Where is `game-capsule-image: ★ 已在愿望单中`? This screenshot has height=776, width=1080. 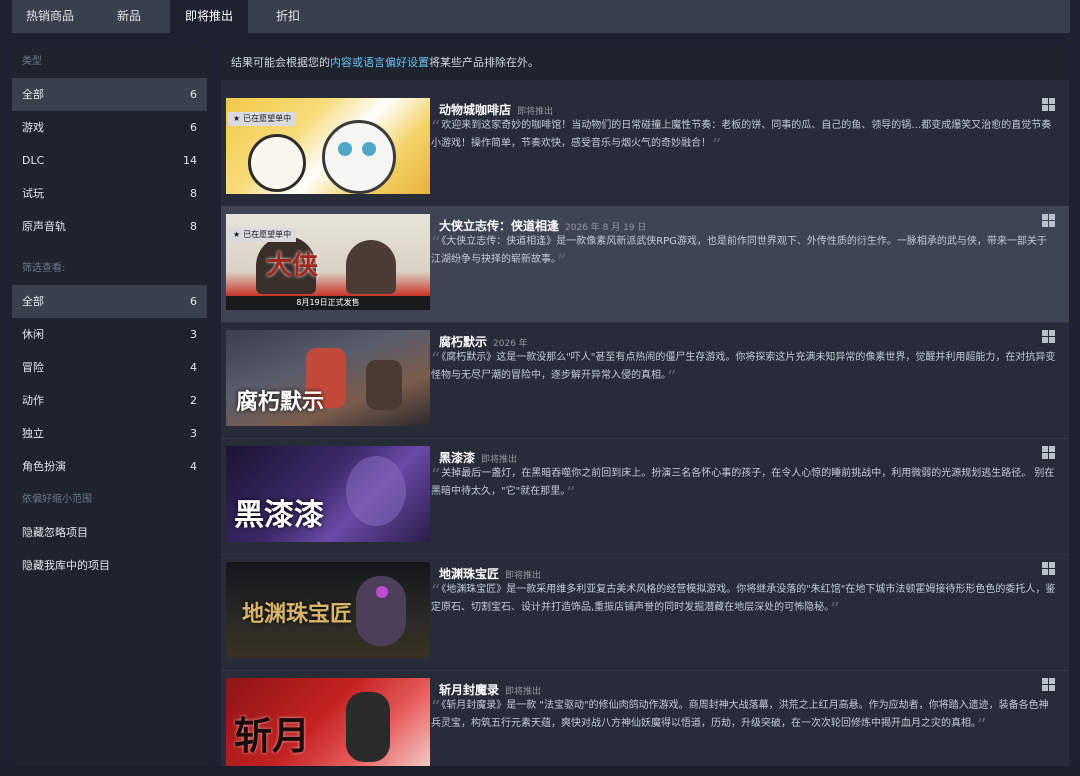 game-capsule-image: ★ 已在愿望单中 is located at coordinates (328, 146).